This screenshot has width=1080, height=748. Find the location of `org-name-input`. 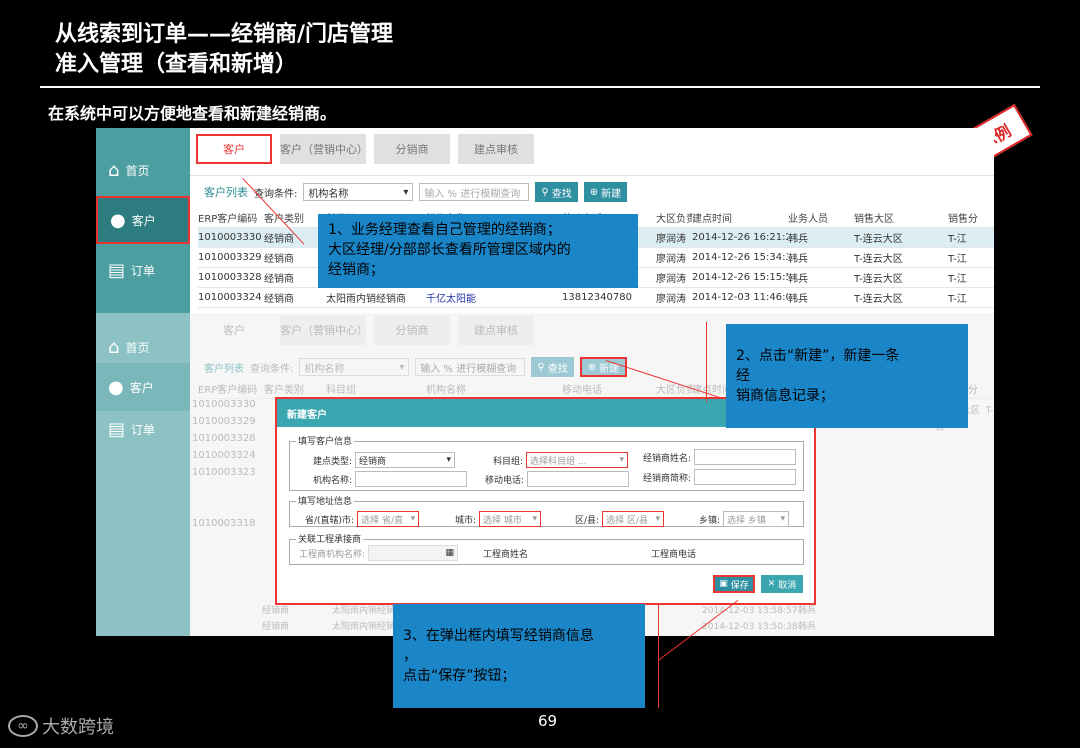

org-name-input is located at coordinates (411, 479).